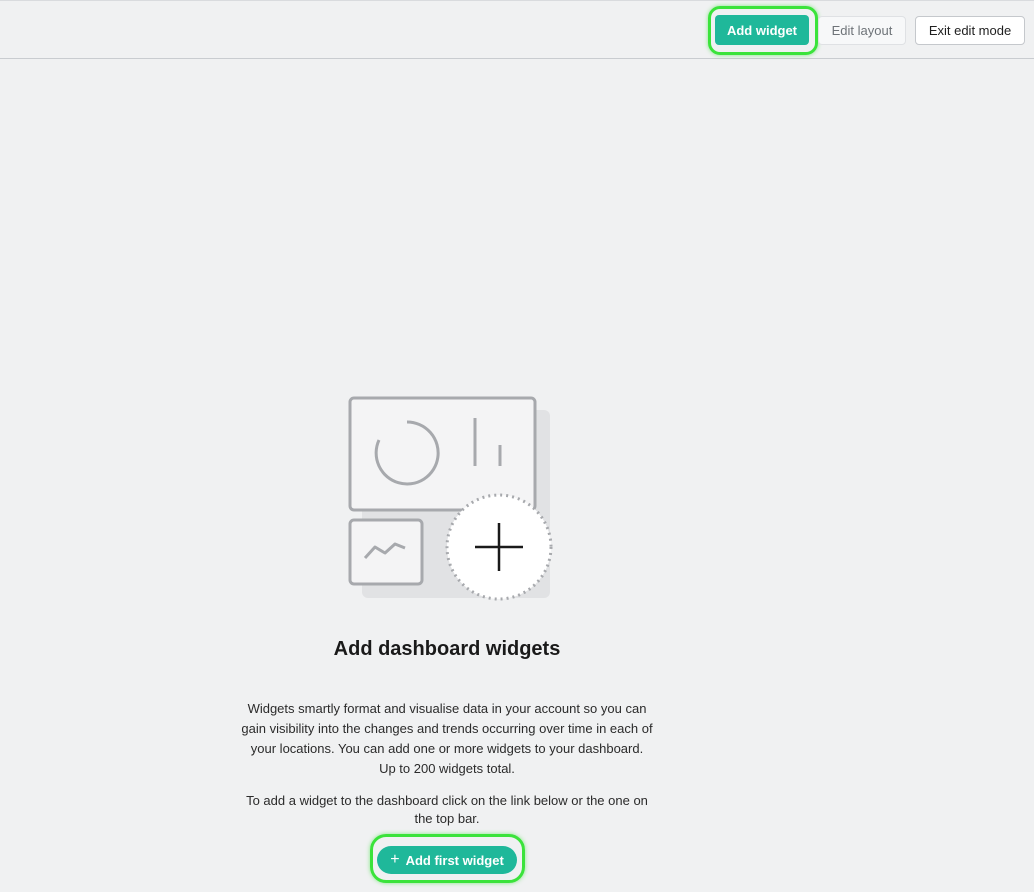  What do you see at coordinates (395, 859) in the screenshot?
I see `plus-icon: +` at bounding box center [395, 859].